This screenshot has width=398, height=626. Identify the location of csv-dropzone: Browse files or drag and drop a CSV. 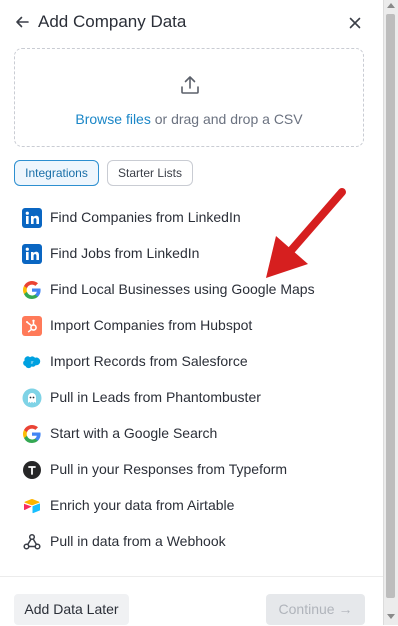
(189, 97).